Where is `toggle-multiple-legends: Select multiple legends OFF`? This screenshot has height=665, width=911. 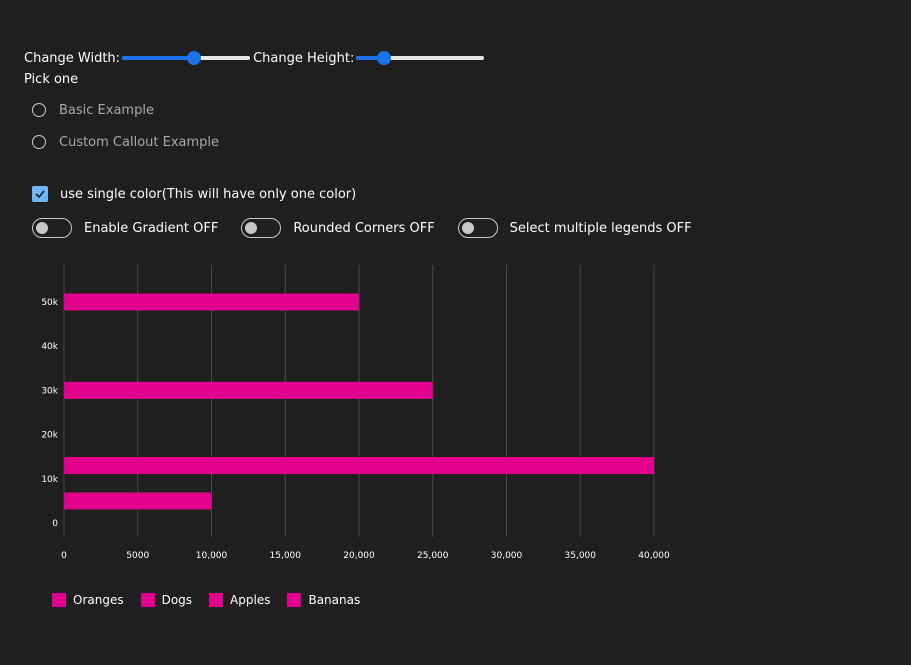 toggle-multiple-legends: Select multiple legends OFF is located at coordinates (574, 228).